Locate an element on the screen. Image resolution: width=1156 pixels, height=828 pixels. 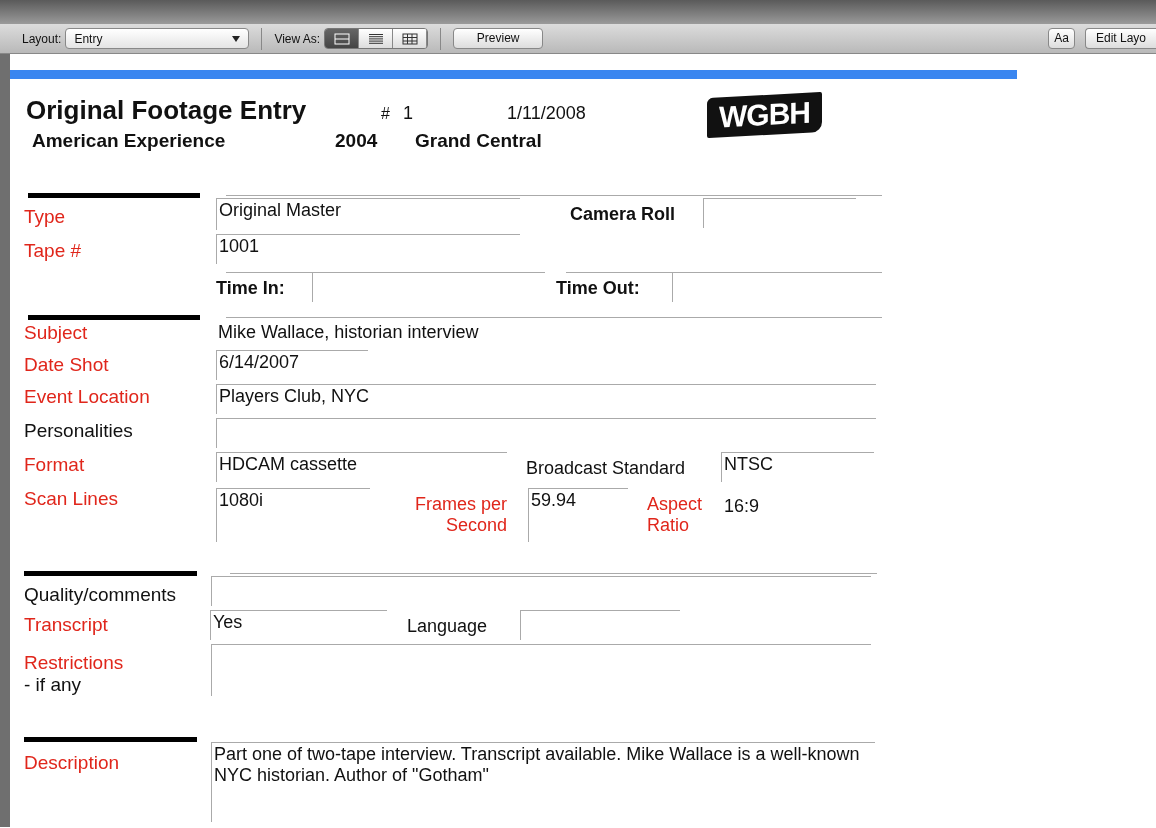
field-label: Transcript is located at coordinates (66, 625).